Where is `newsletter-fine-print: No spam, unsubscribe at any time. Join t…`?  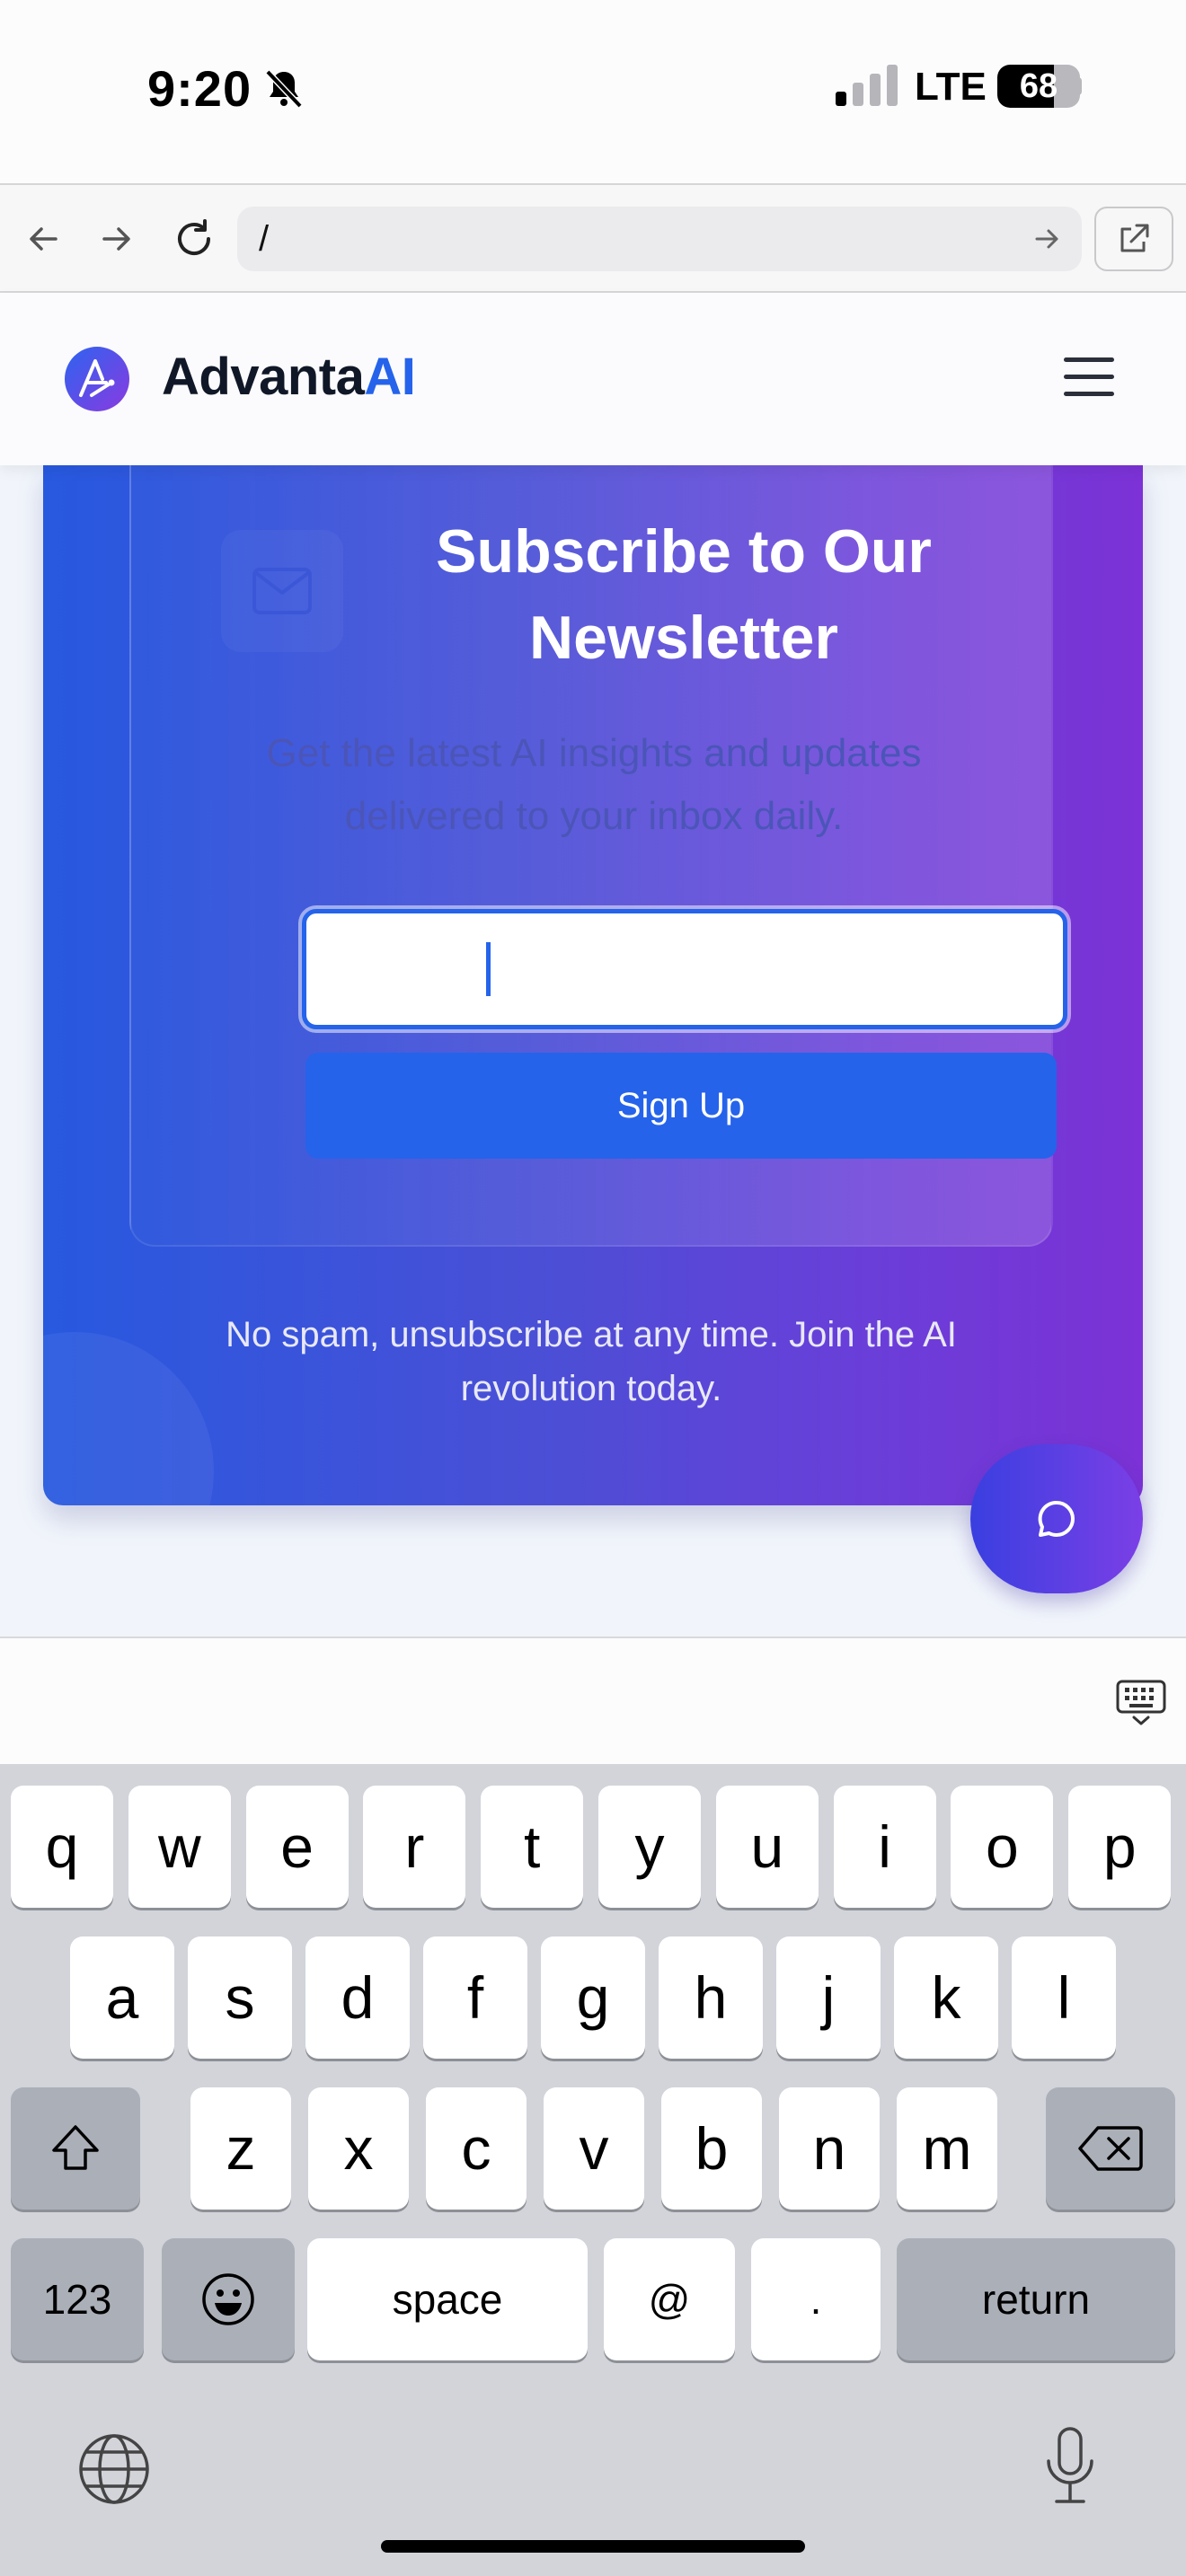
newsletter-fine-print: No spam, unsubscribe at any time. Join t… is located at coordinates (591, 1361).